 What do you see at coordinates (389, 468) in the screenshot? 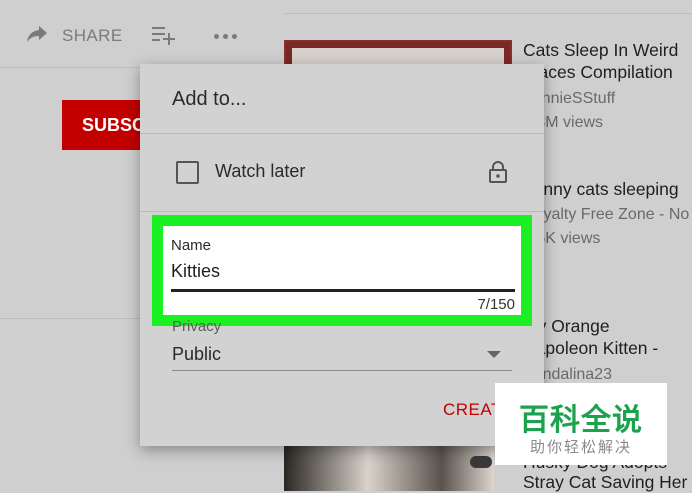
I see `video-thumbnail` at bounding box center [389, 468].